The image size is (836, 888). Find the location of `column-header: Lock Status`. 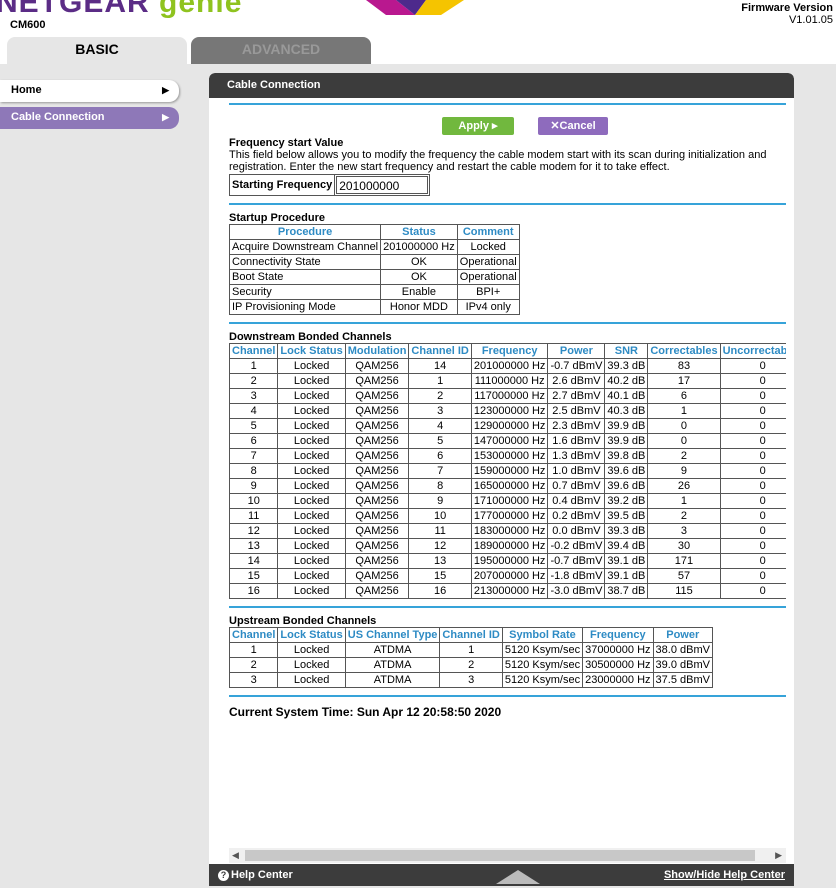

column-header: Lock Status is located at coordinates (311, 635).